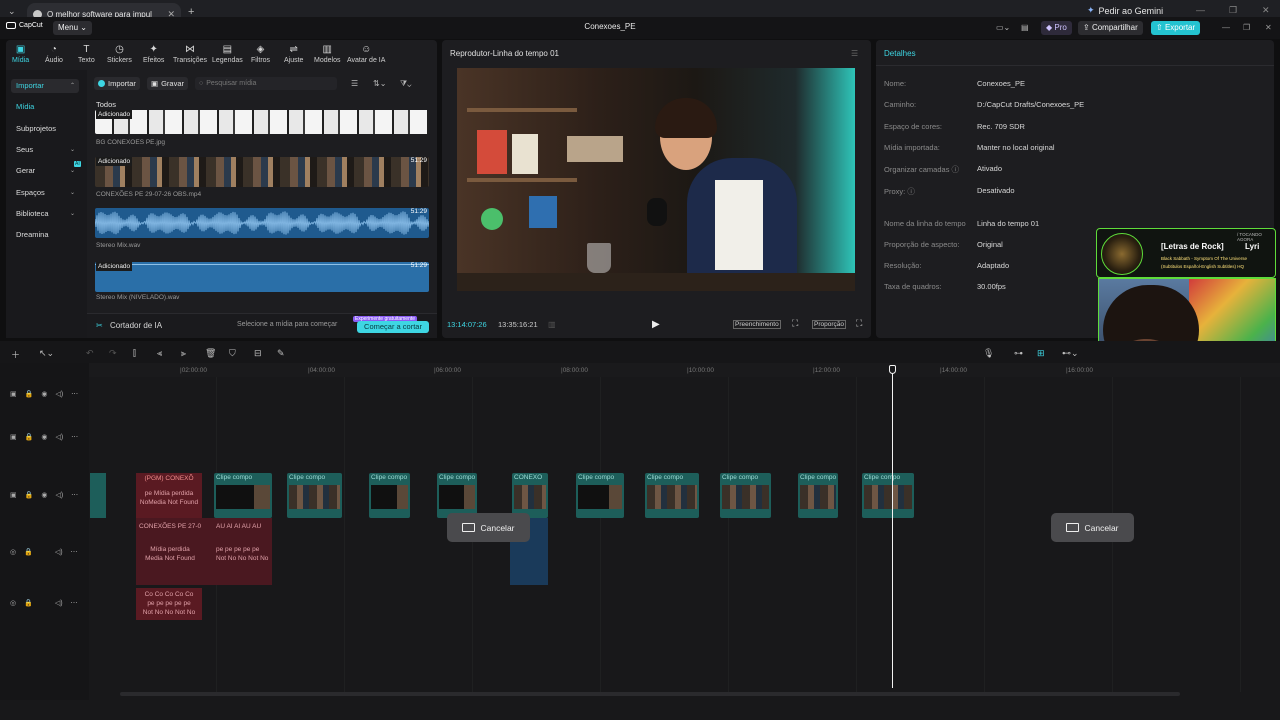  Describe the element at coordinates (266, 83) in the screenshot. I see `media-search-input: ○ Pesquisar mídia` at that location.